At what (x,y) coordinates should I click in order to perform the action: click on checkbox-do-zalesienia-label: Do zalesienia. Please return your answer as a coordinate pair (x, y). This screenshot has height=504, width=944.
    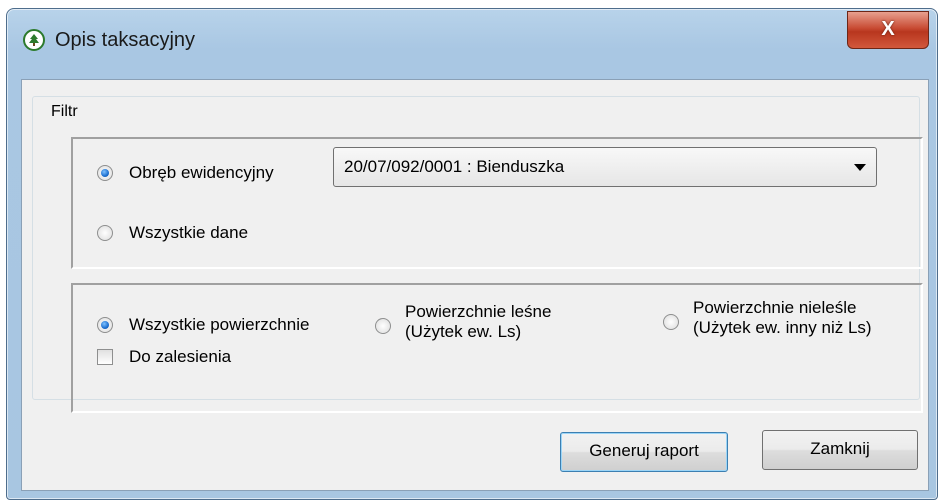
    Looking at the image, I should click on (180, 356).